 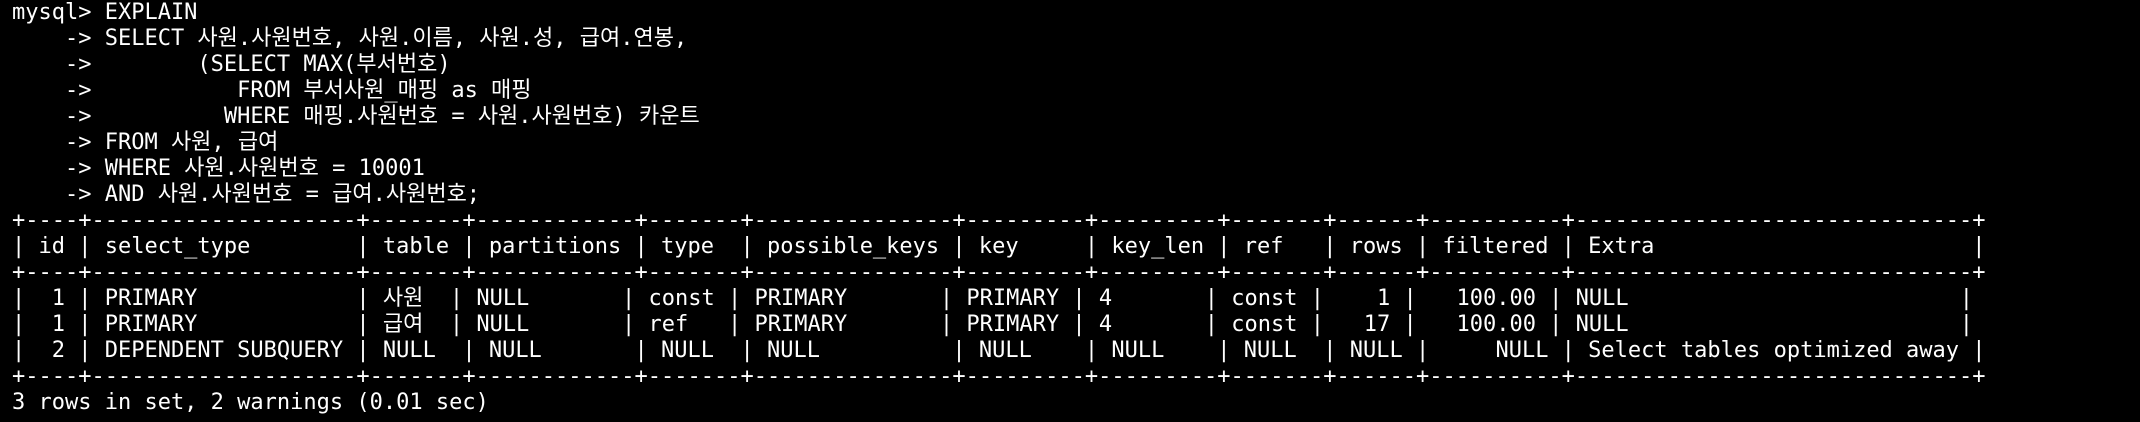 I want to click on query-prompt-line: mysql> EXPLAIN, so click(x=105, y=12).